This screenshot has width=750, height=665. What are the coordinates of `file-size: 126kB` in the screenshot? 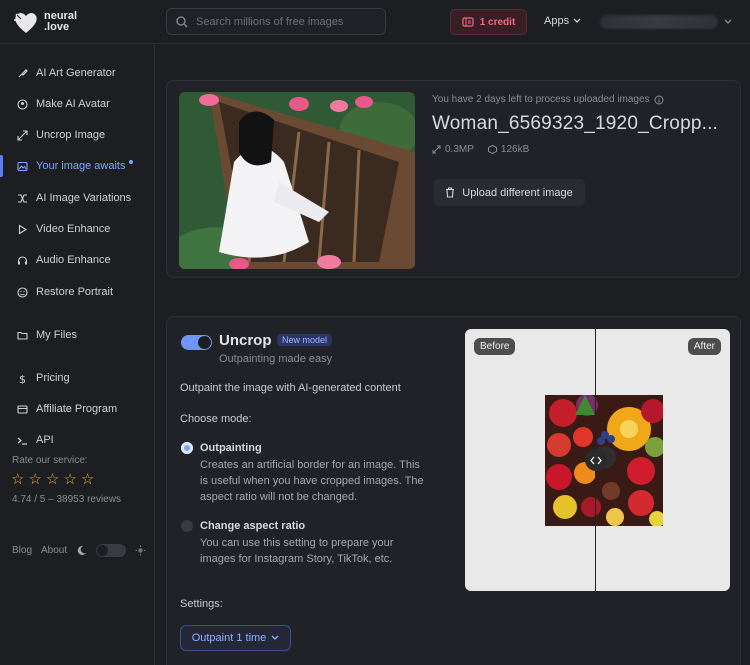 It's located at (515, 149).